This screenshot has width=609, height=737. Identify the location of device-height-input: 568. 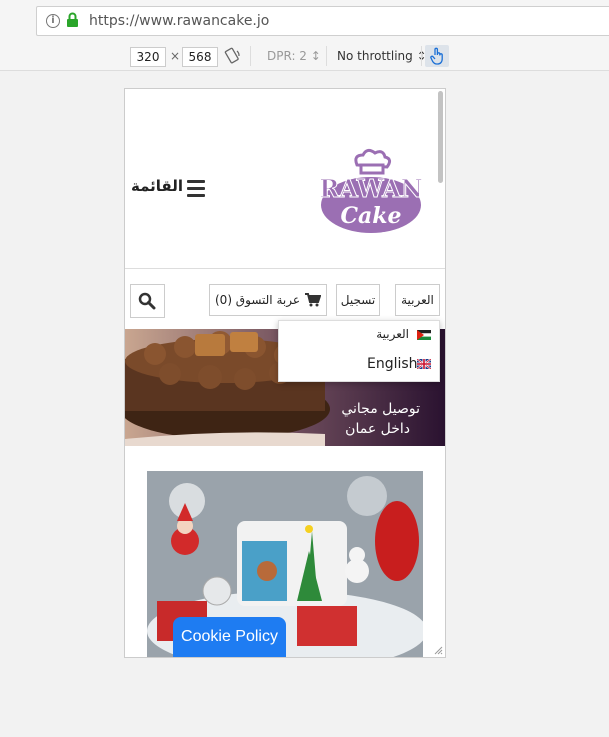
(200, 57).